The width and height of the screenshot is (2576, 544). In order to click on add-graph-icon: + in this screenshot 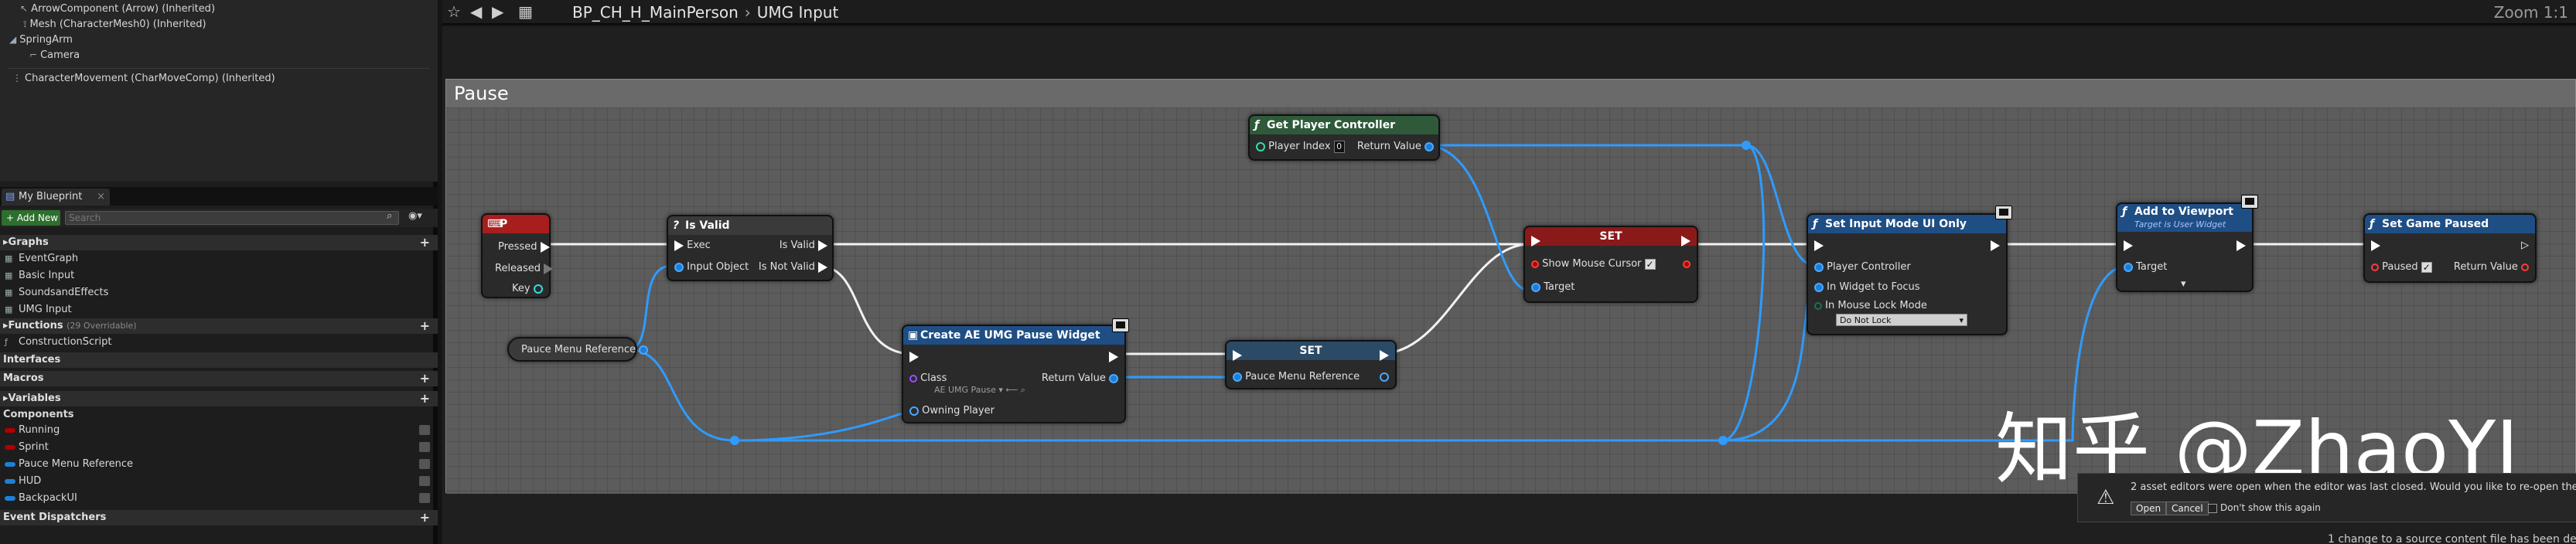, I will do `click(425, 242)`.